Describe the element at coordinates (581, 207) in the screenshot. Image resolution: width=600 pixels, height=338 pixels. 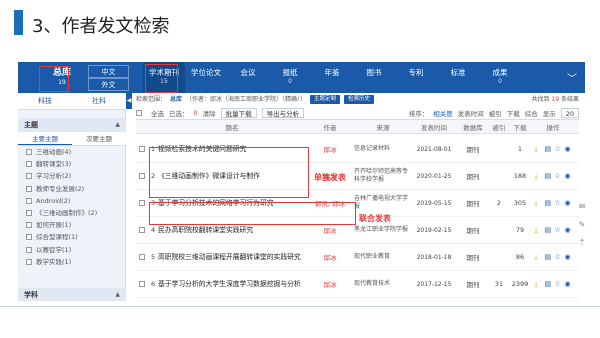
I see `feedback-icon: ✉` at that location.